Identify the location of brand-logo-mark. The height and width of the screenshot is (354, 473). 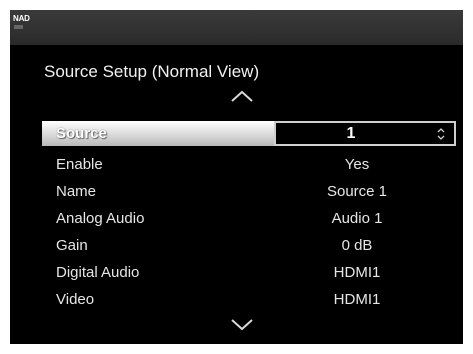
(18, 27).